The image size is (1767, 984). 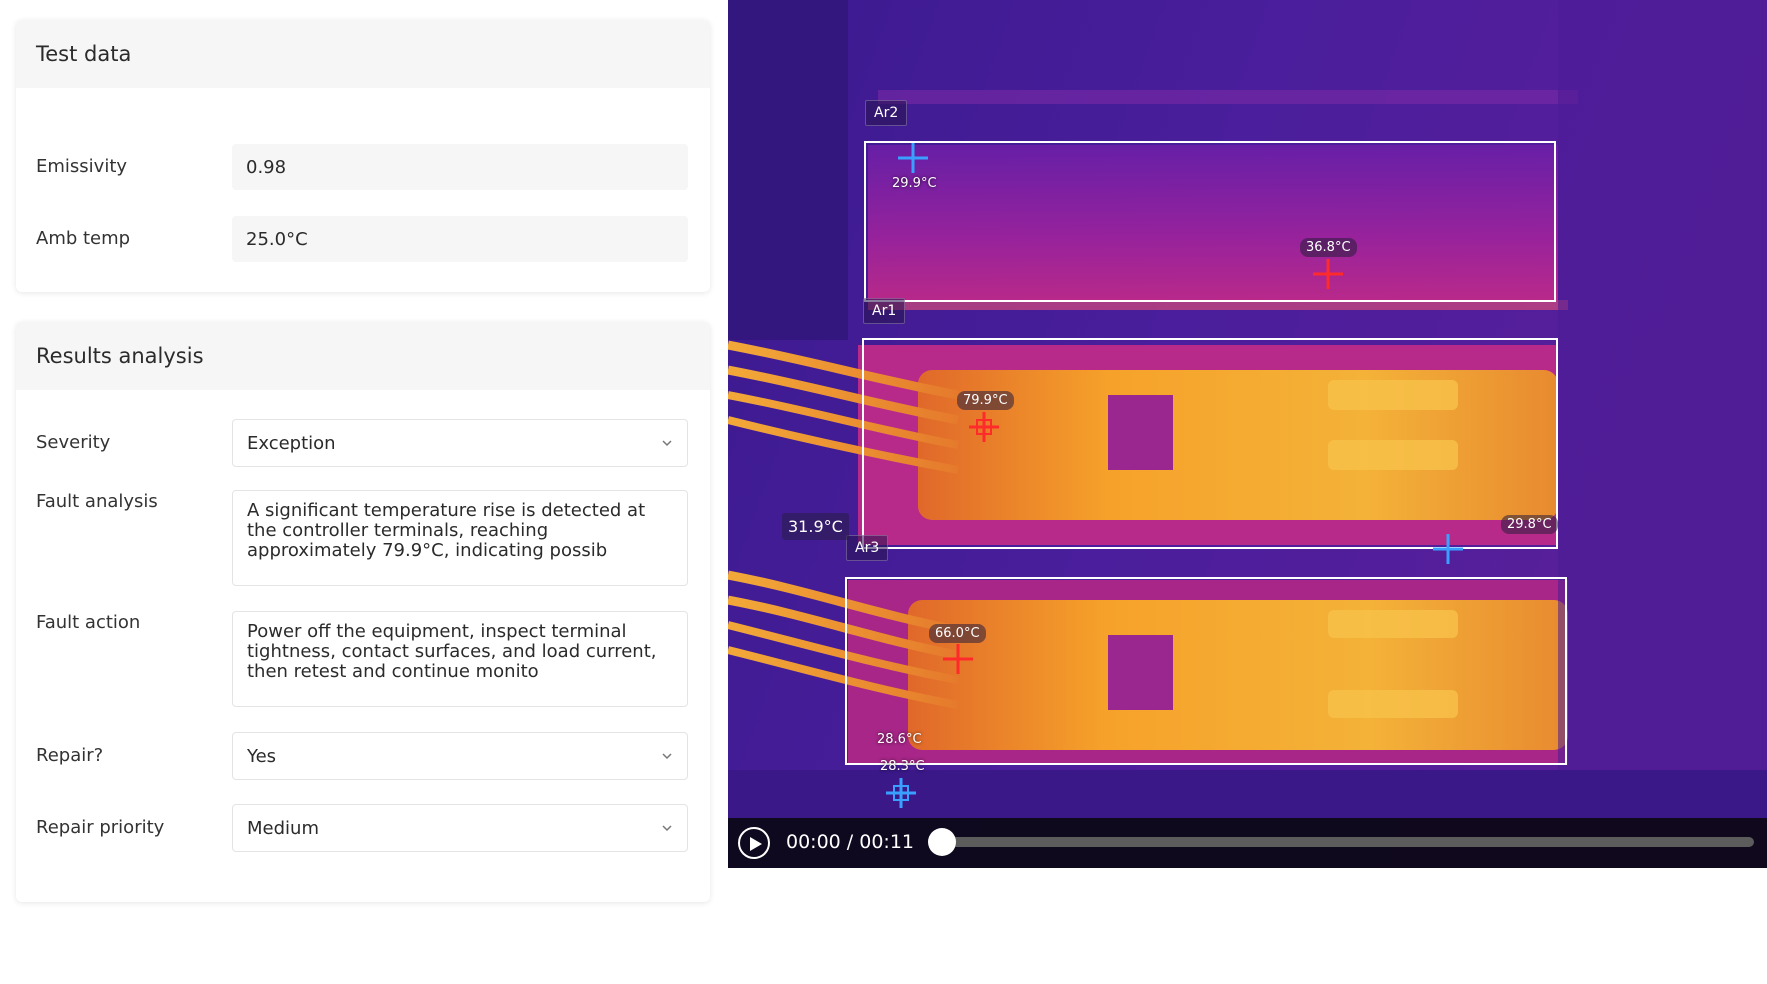 What do you see at coordinates (850, 842) in the screenshot?
I see `playback-time: 00:00 / 00:11` at bounding box center [850, 842].